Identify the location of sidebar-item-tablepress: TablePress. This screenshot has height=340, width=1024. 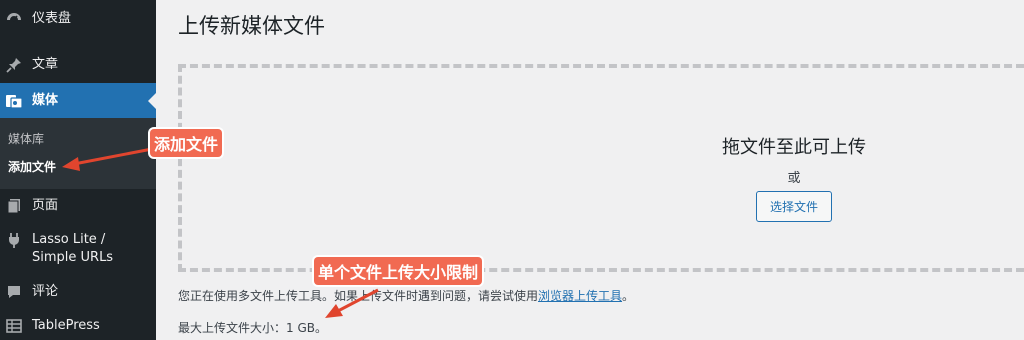
(78, 326).